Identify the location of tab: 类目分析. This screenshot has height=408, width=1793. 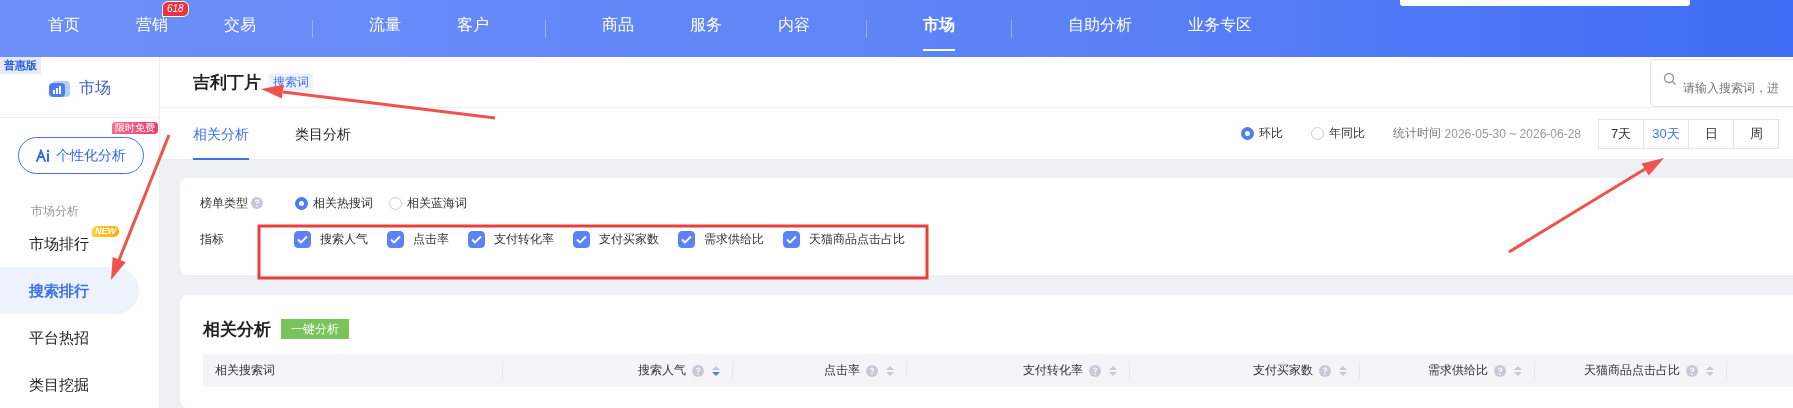
(323, 133).